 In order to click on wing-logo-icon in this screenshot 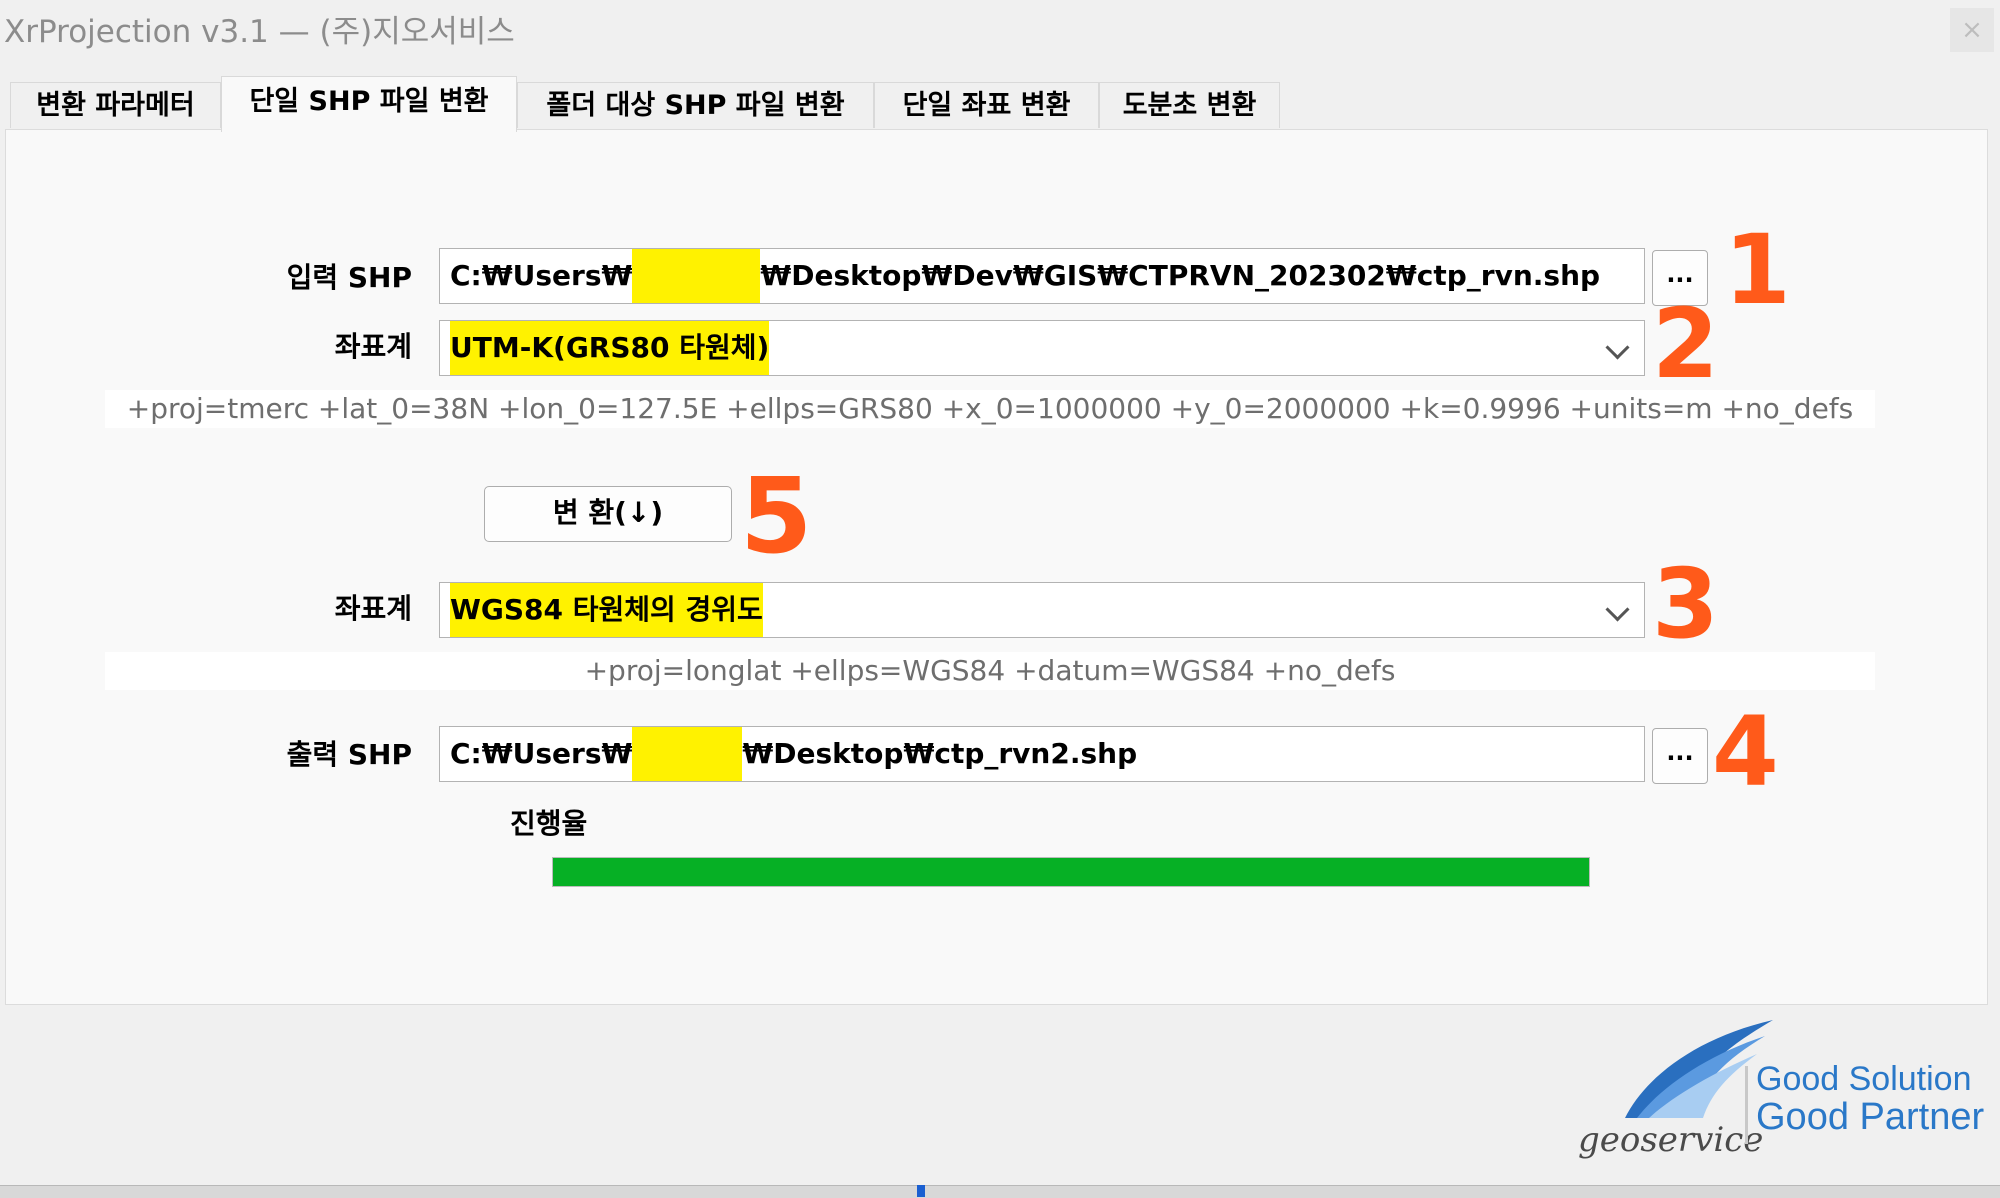, I will do `click(1699, 1069)`.